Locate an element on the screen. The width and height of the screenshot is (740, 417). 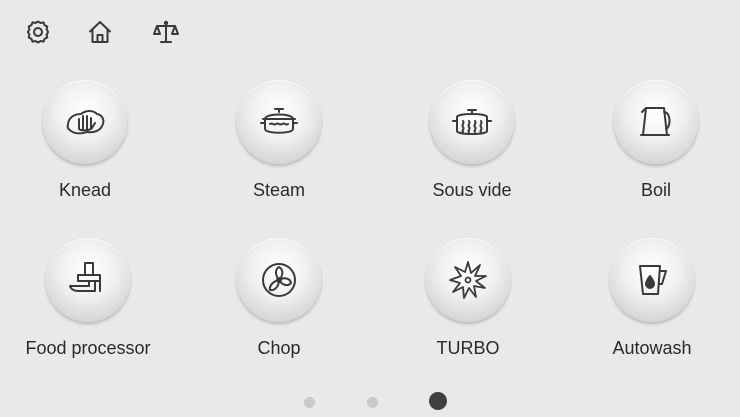
turbo-icon is located at coordinates (468, 280).